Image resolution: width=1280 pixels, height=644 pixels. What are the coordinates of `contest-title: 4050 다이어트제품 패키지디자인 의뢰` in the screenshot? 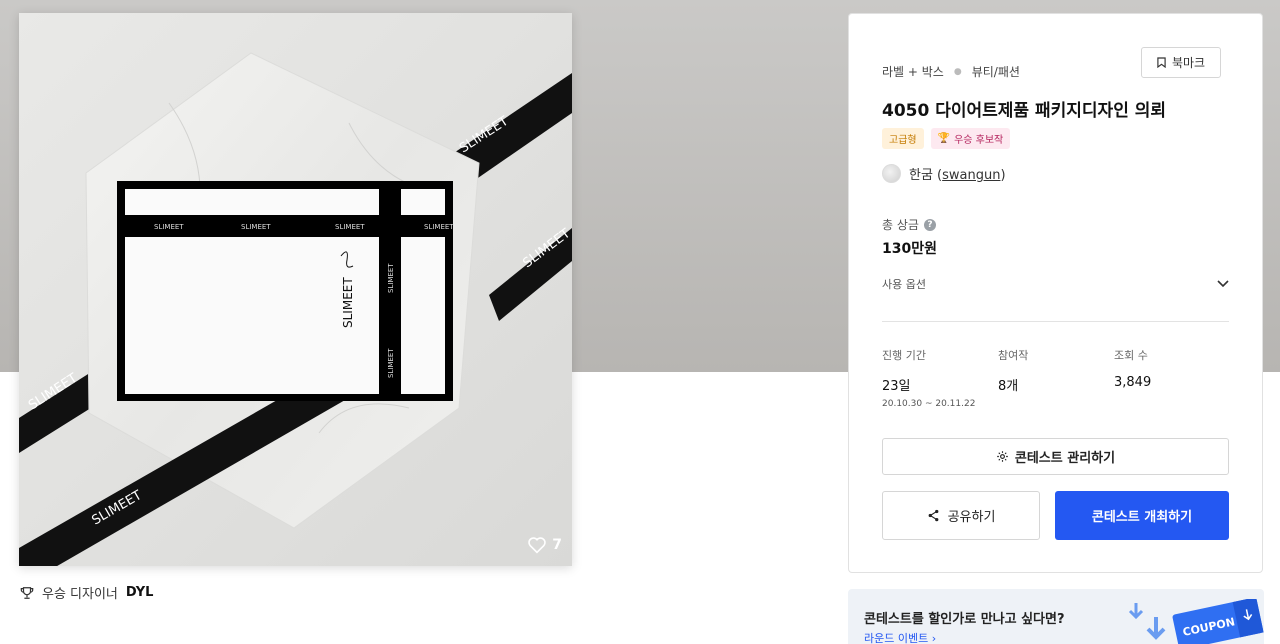 It's located at (1024, 111).